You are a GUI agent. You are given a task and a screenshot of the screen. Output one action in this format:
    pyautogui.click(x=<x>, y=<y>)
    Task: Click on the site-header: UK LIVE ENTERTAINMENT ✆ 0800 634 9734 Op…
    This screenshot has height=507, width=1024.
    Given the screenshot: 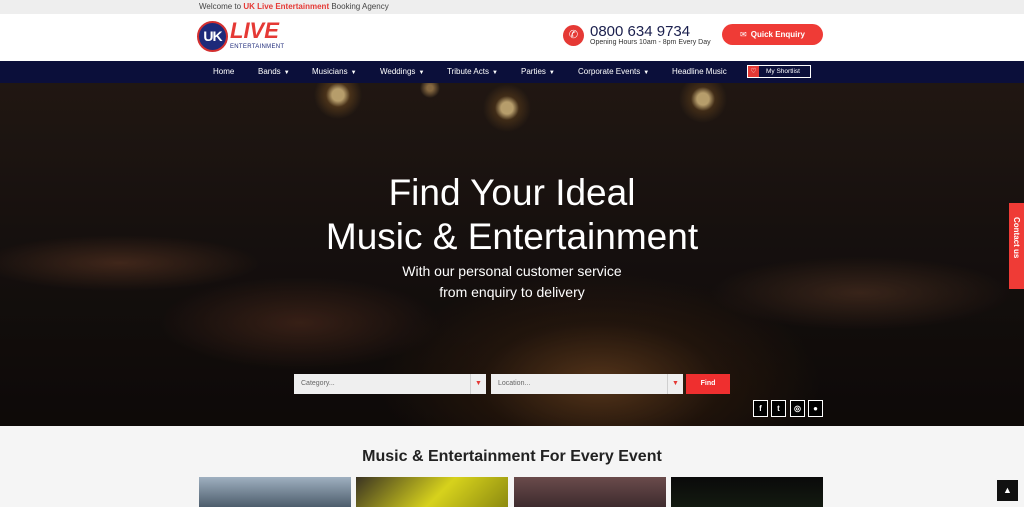 What is the action you would take?
    pyautogui.click(x=512, y=37)
    